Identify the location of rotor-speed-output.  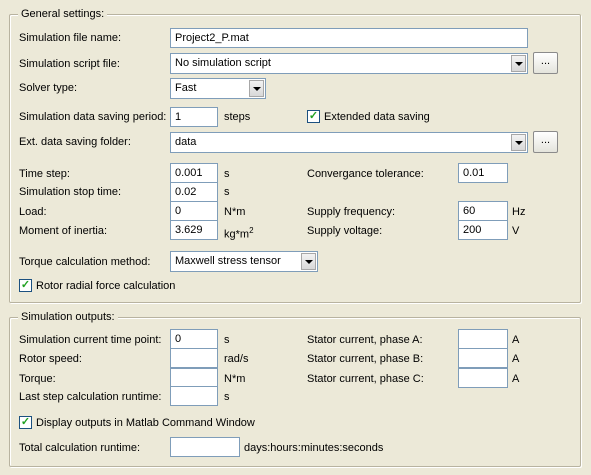
(194, 358).